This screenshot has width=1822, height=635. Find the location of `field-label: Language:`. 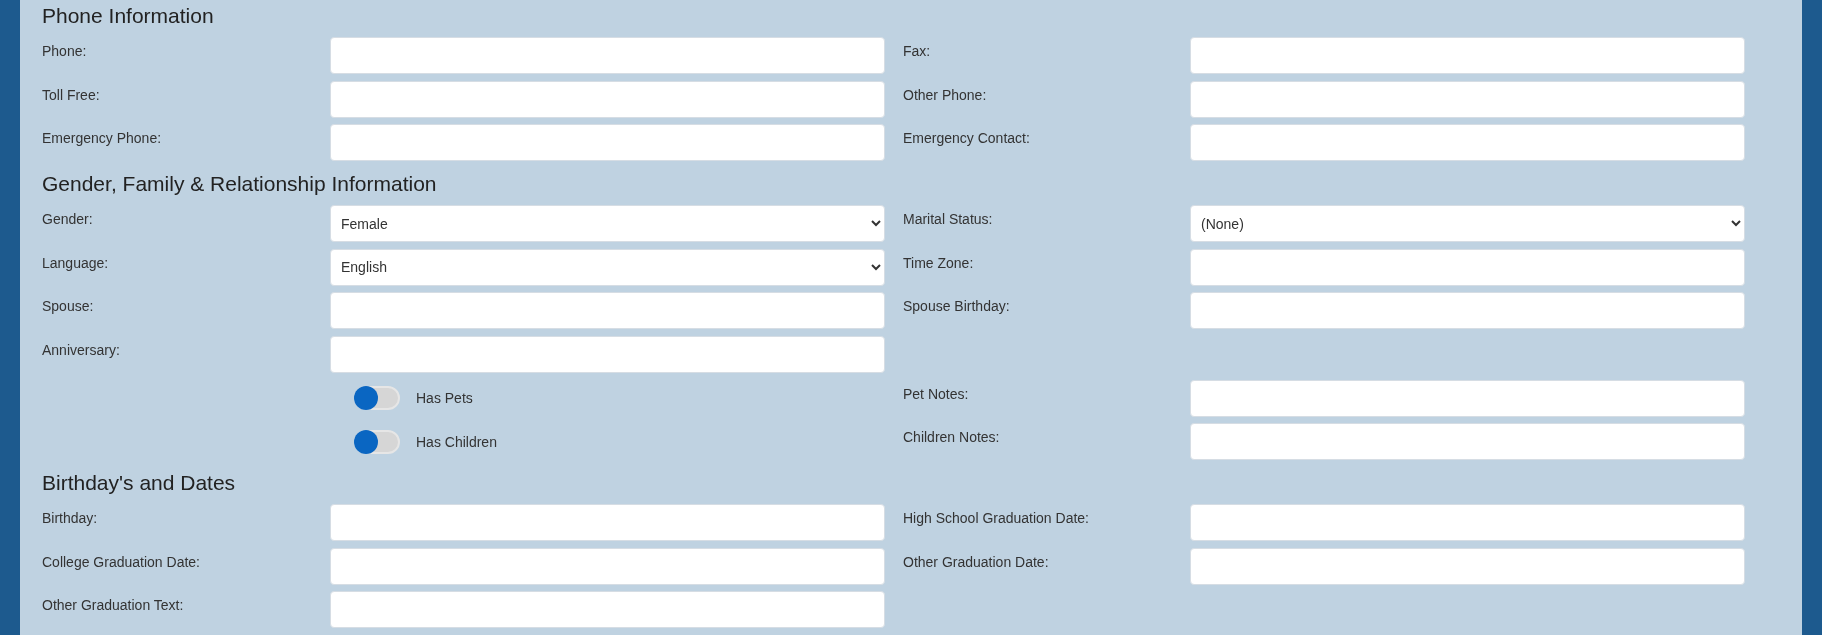

field-label: Language: is located at coordinates (75, 262).